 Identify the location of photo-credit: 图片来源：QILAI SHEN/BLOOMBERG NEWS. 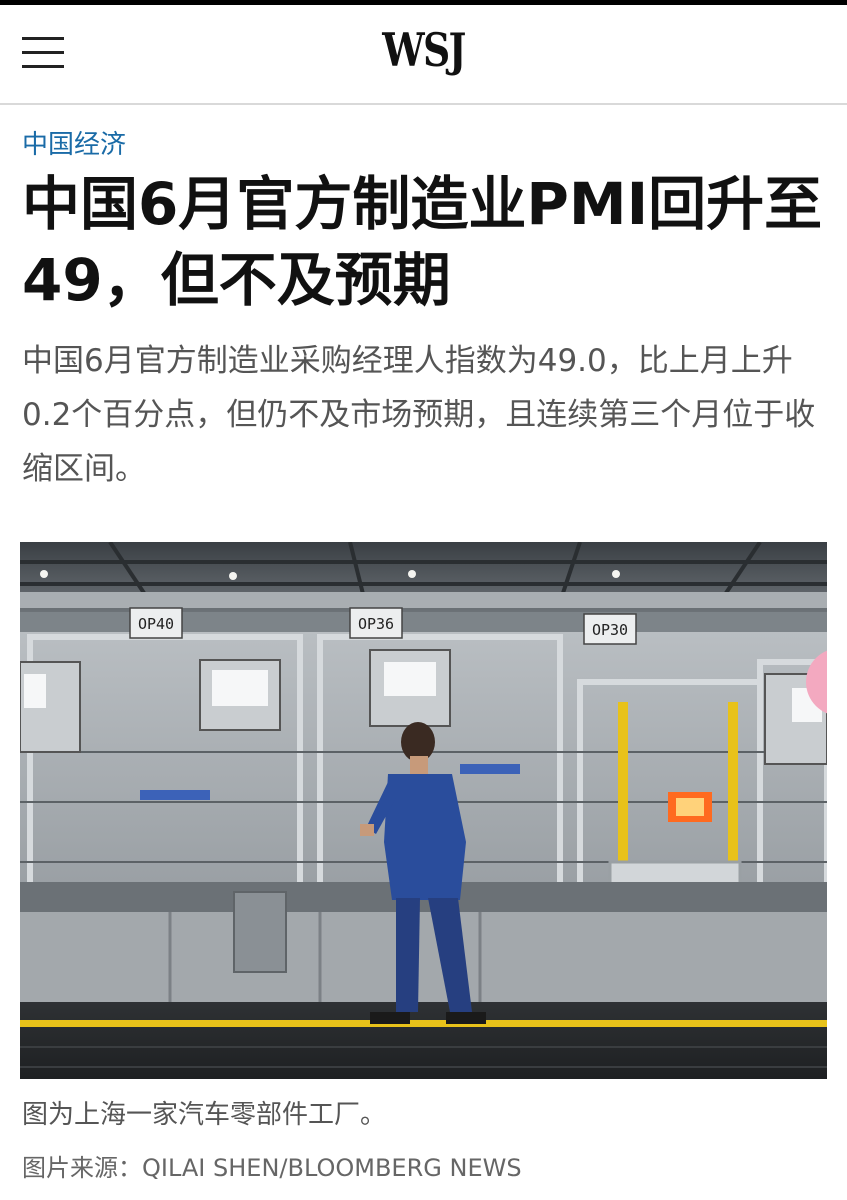
(272, 1168).